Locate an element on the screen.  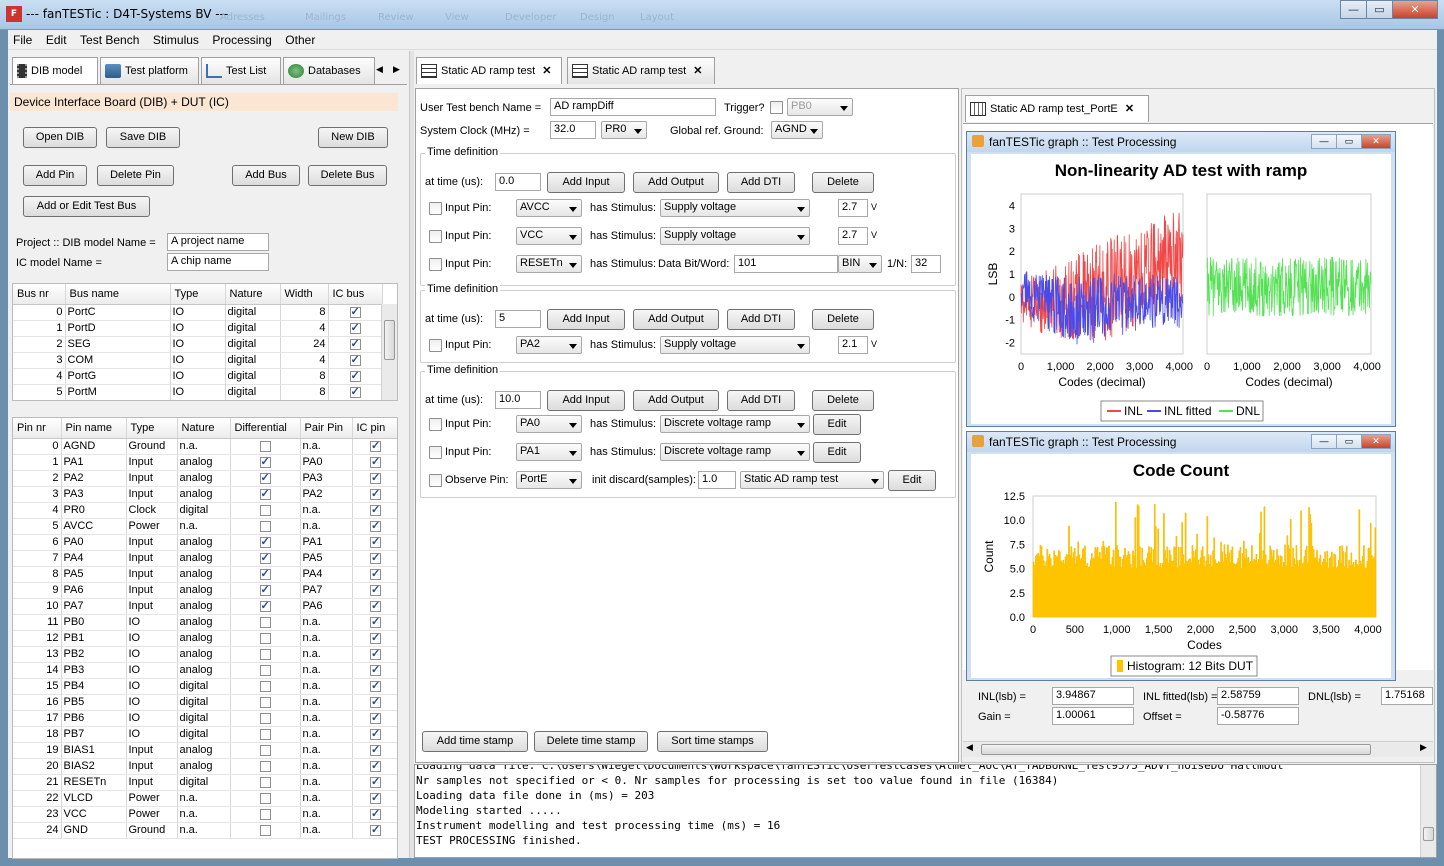
hist-maximize-button: ▭ is located at coordinates (1349, 441).